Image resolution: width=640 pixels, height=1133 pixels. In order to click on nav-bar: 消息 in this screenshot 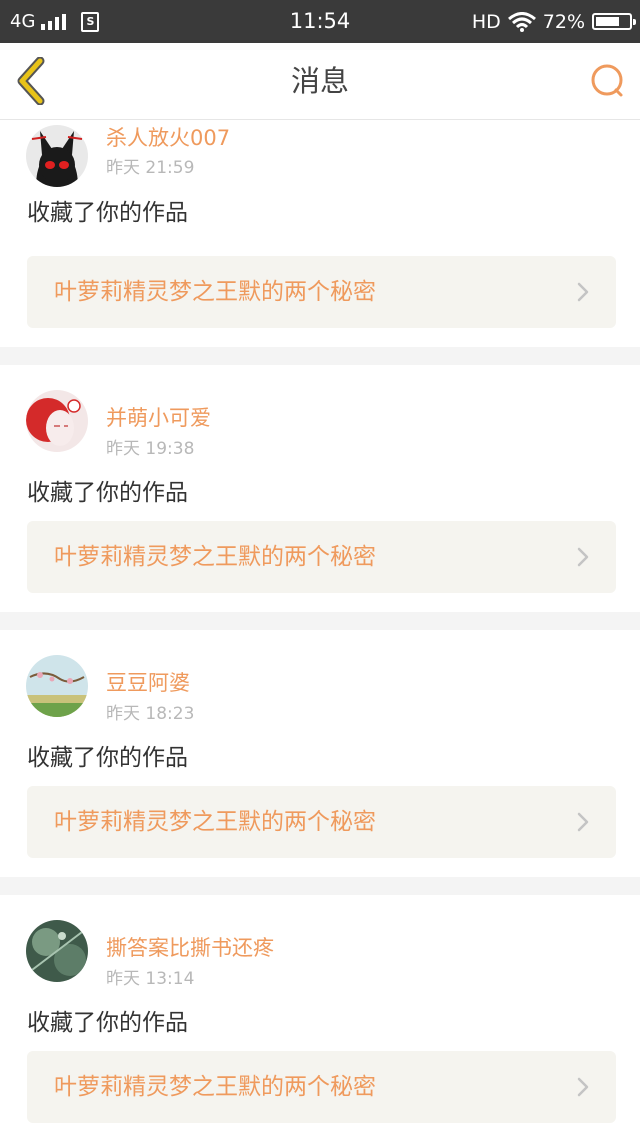, I will do `click(320, 81)`.